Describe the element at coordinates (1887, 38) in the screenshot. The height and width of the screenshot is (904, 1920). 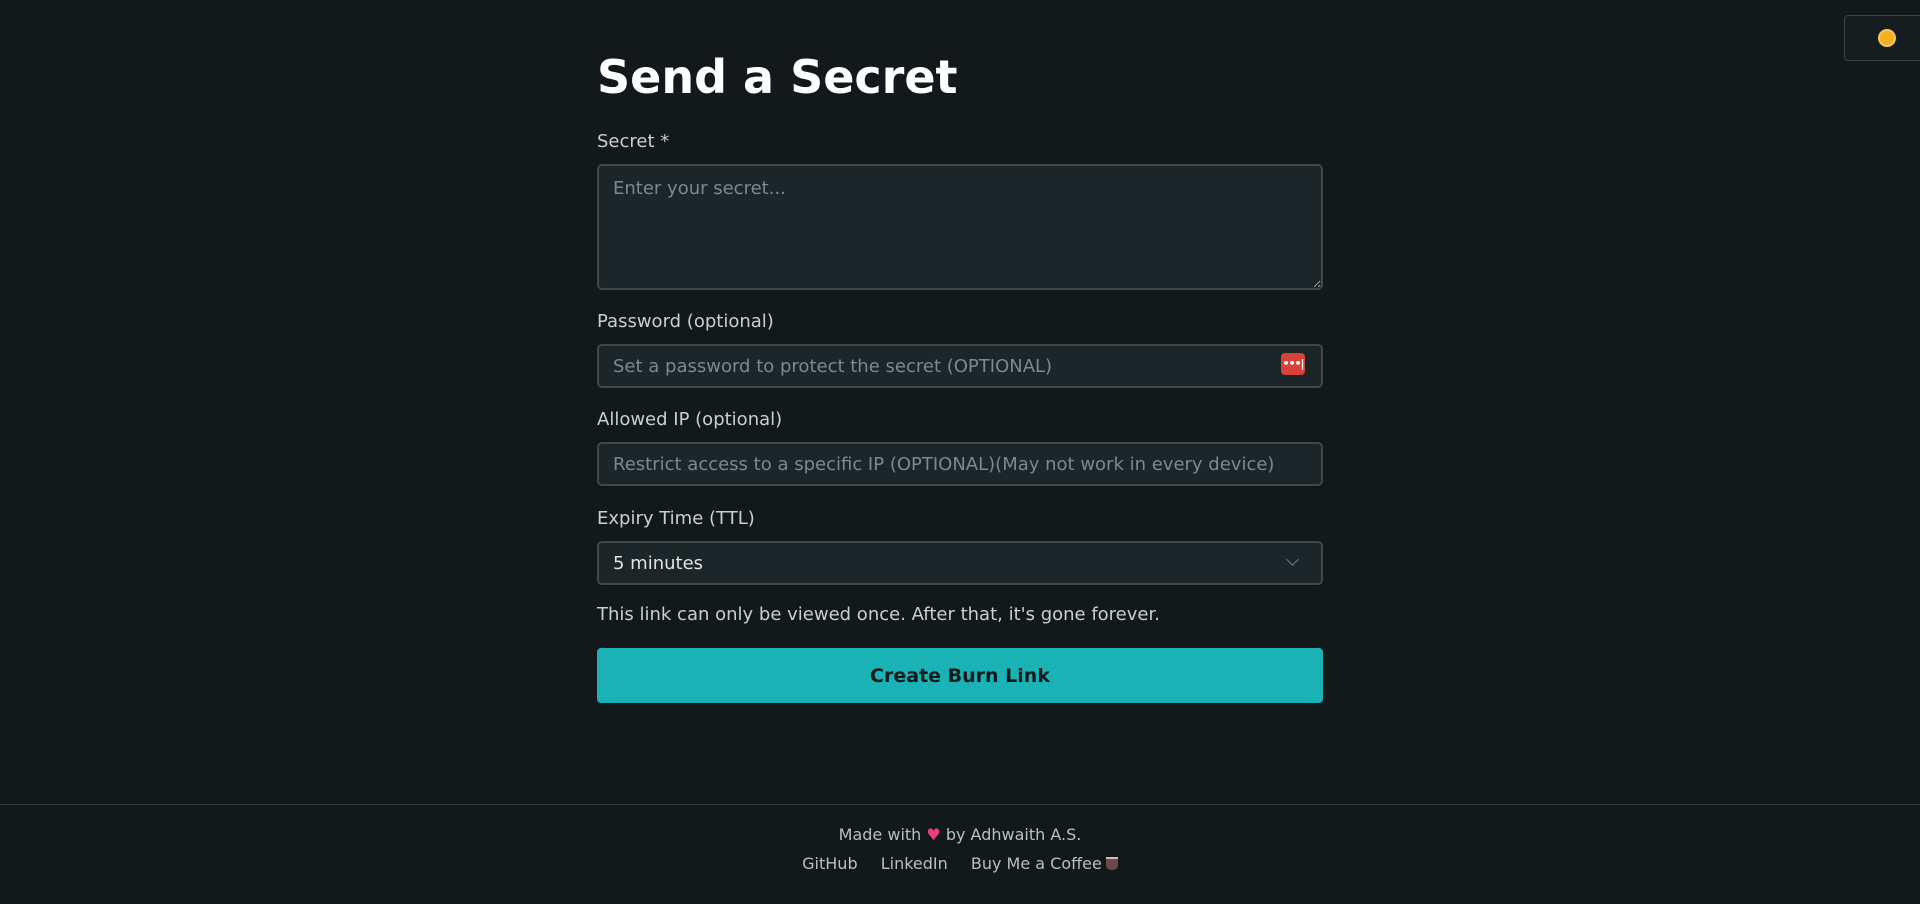
I see `sun-icon` at that location.